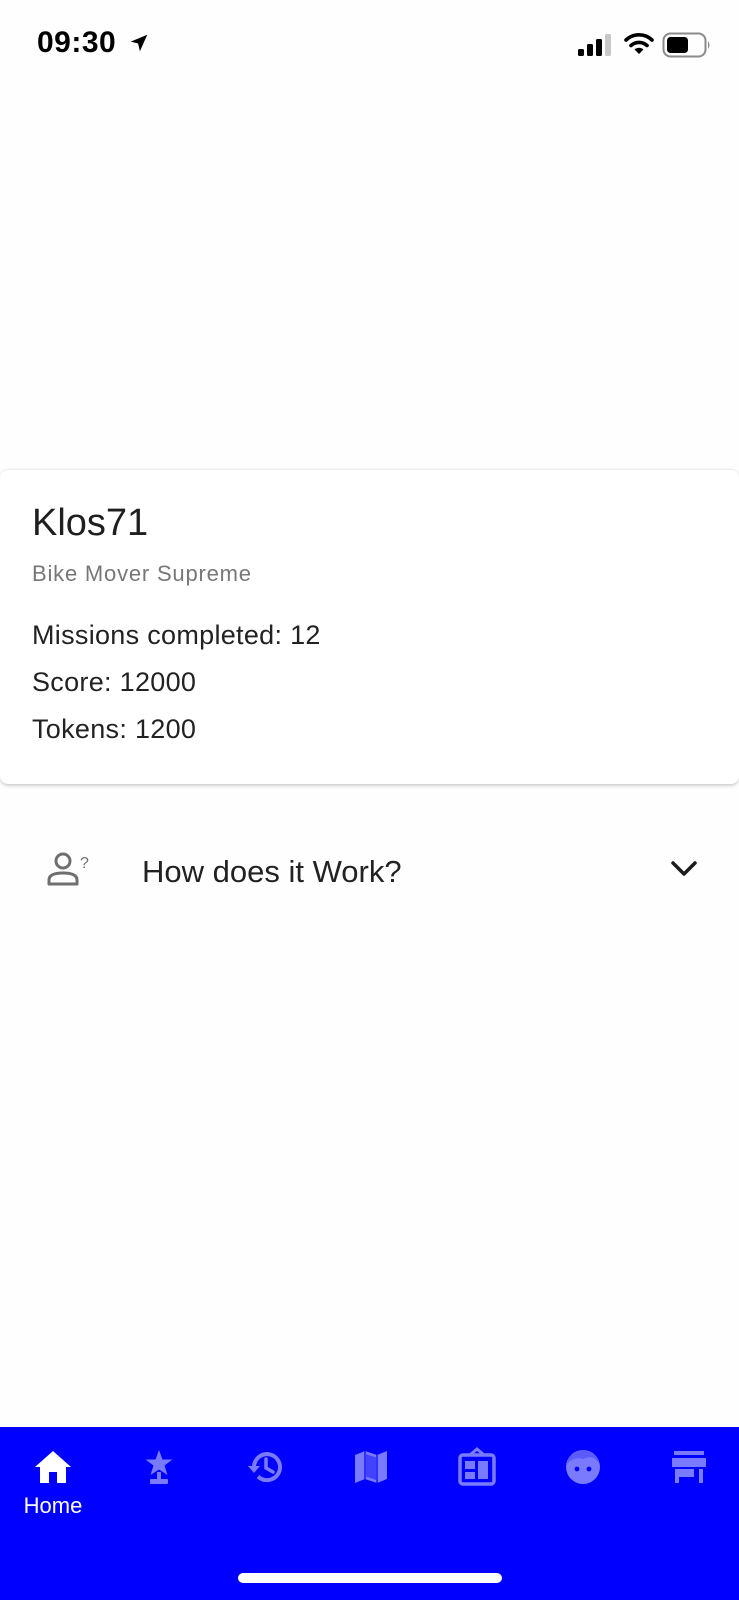  I want to click on username: Klos71, so click(90, 523).